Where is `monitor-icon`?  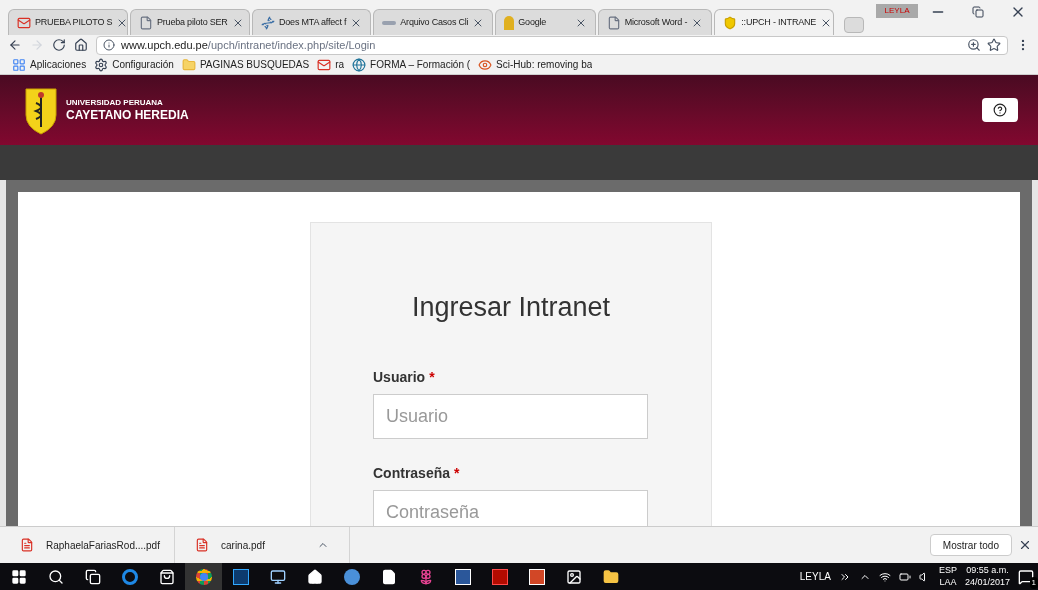 monitor-icon is located at coordinates (277, 576).